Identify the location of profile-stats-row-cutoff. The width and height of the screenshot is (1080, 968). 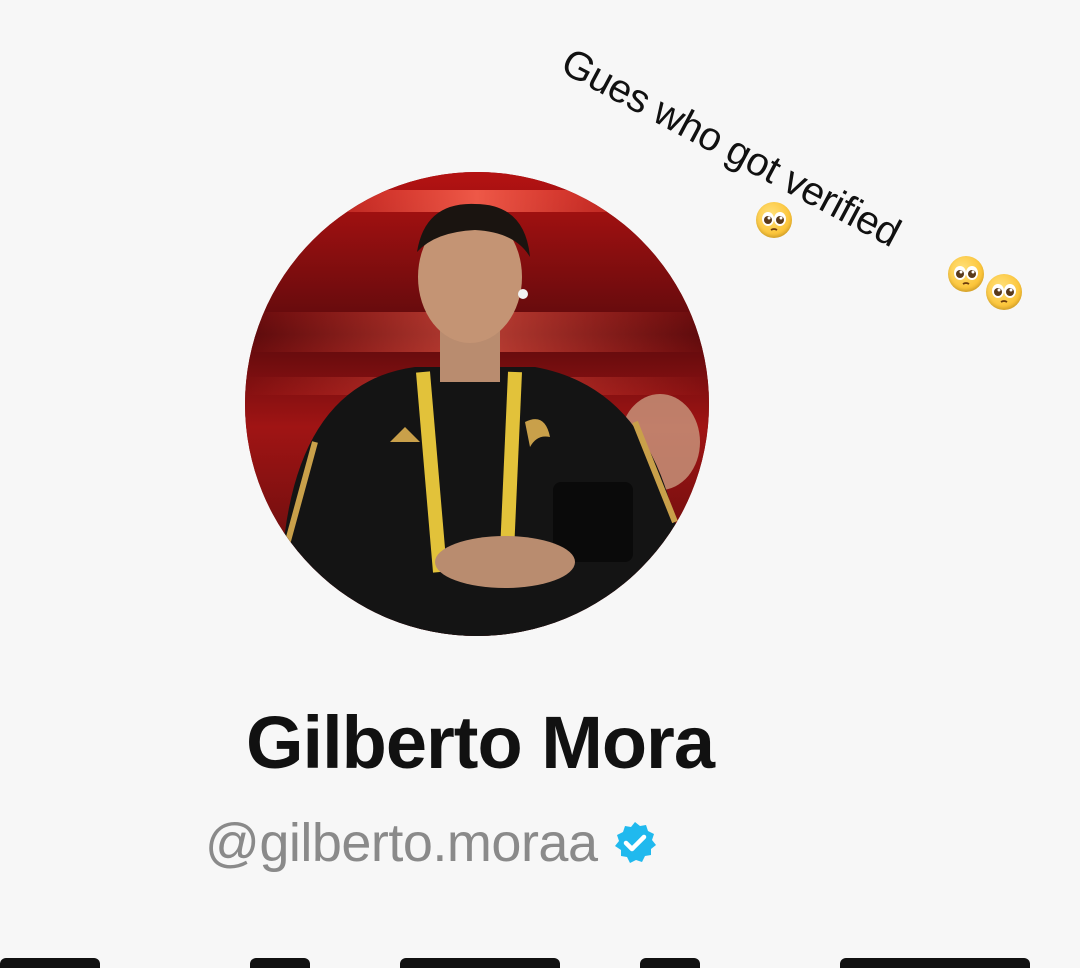
(540, 949).